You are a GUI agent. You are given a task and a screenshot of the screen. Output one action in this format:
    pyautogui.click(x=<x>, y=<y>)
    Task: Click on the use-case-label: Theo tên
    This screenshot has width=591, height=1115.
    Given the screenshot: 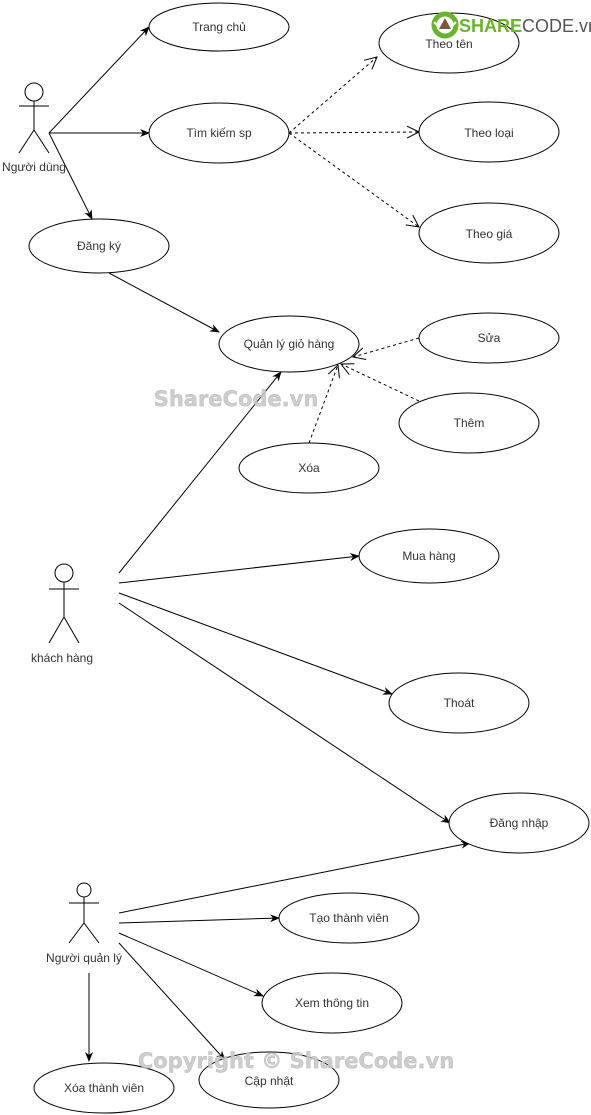 What is the action you would take?
    pyautogui.click(x=448, y=44)
    